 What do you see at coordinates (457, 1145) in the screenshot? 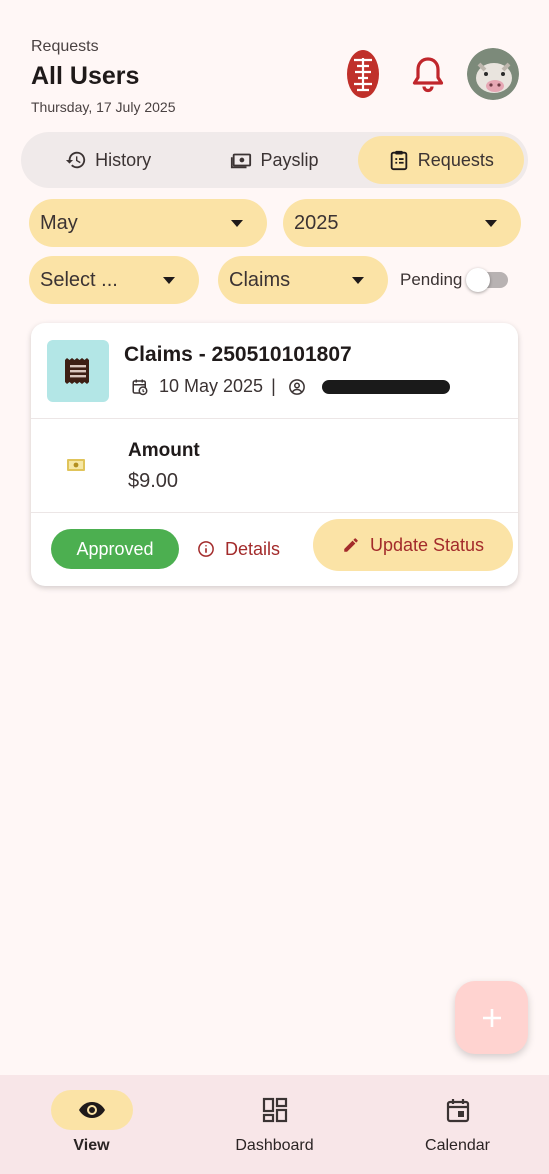
I see `nav-label: Calendar` at bounding box center [457, 1145].